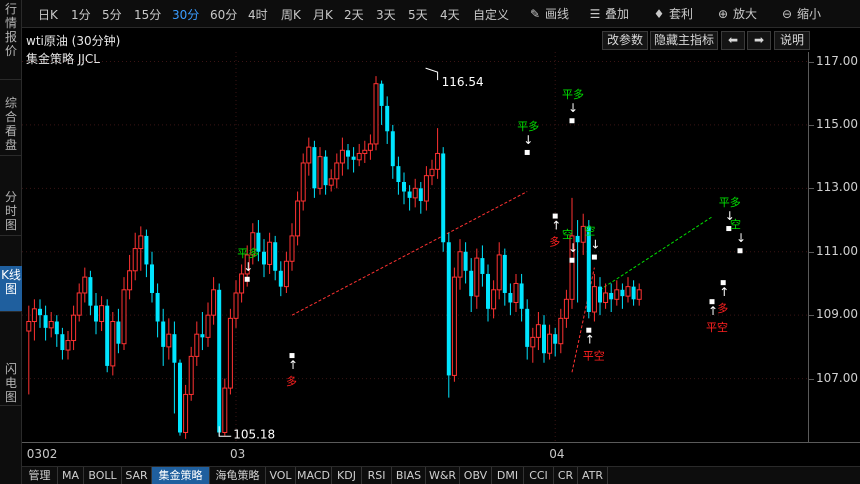  Describe the element at coordinates (418, 14) in the screenshot. I see `period-5day: 5天` at that location.